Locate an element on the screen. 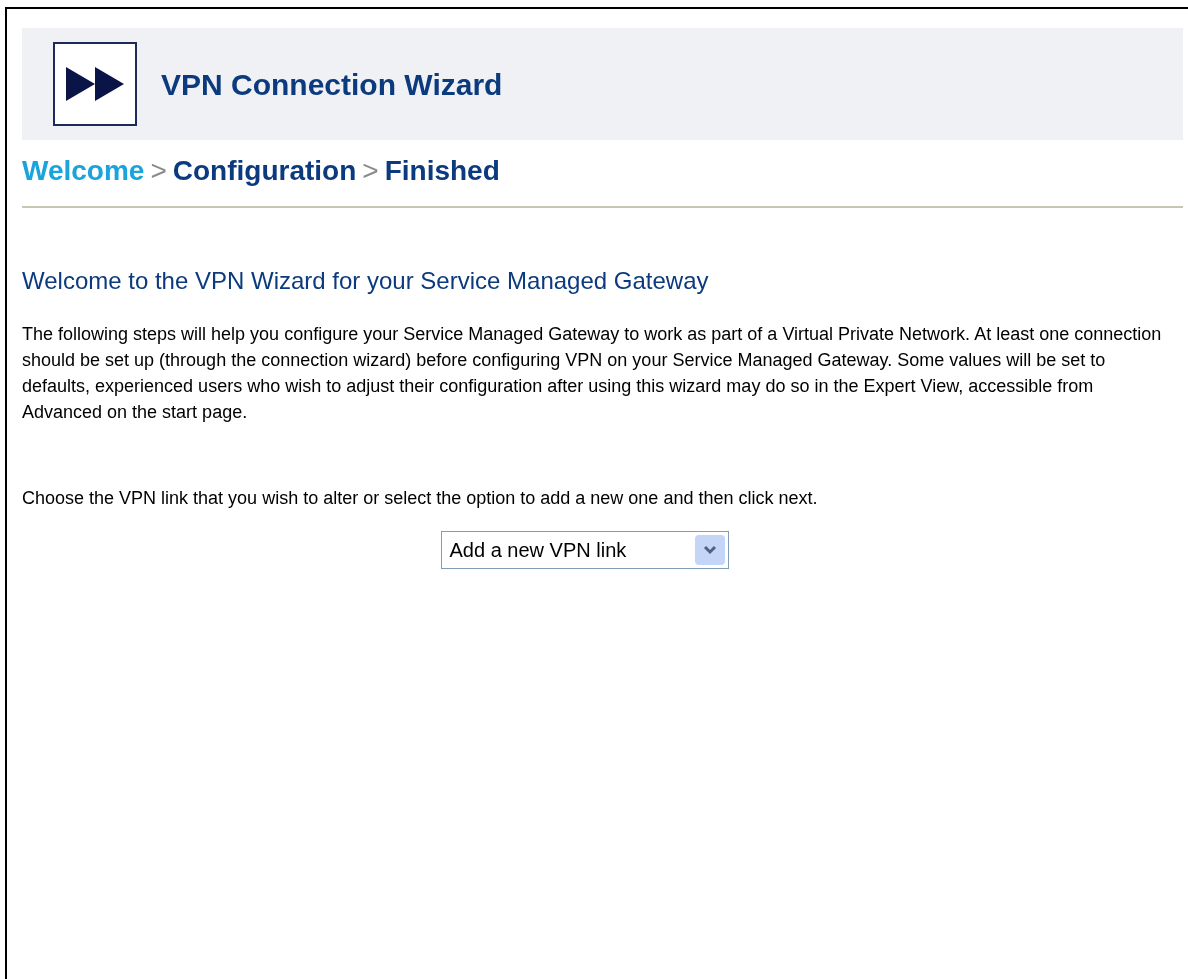  vpn-link-dropdown: Add a new VPN link is located at coordinates (584, 550).